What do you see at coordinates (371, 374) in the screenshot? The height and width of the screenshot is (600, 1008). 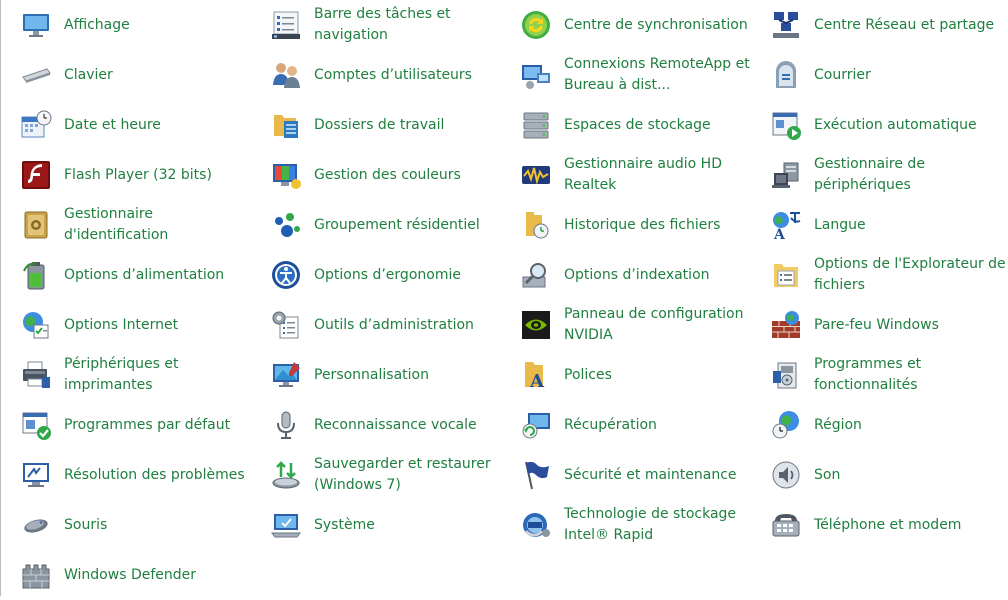 I see `item-label: Personnalisation` at bounding box center [371, 374].